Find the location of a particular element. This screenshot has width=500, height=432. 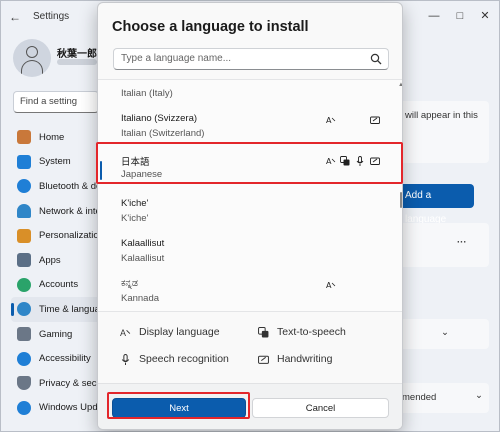

legend-text-to-speech: Text-to-speech is located at coordinates (302, 332).